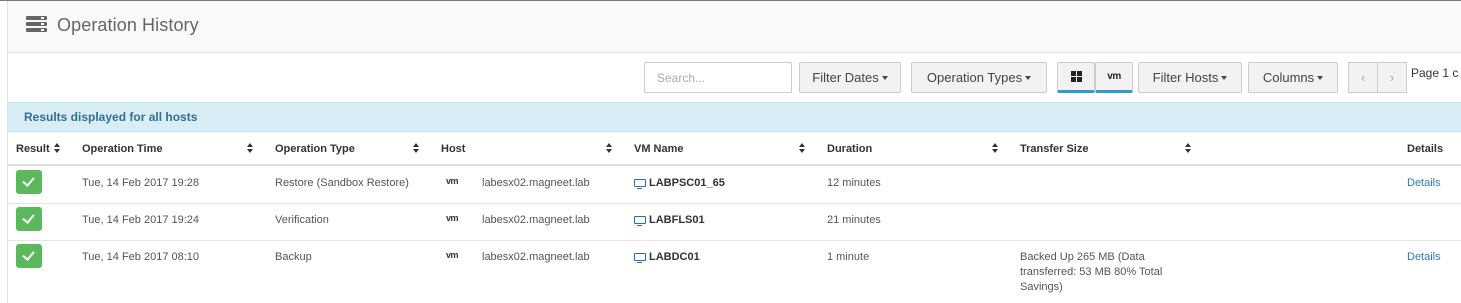 This screenshot has height=303, width=1461. Describe the element at coordinates (315, 149) in the screenshot. I see `column-header-operation-type: Operation Type` at that location.